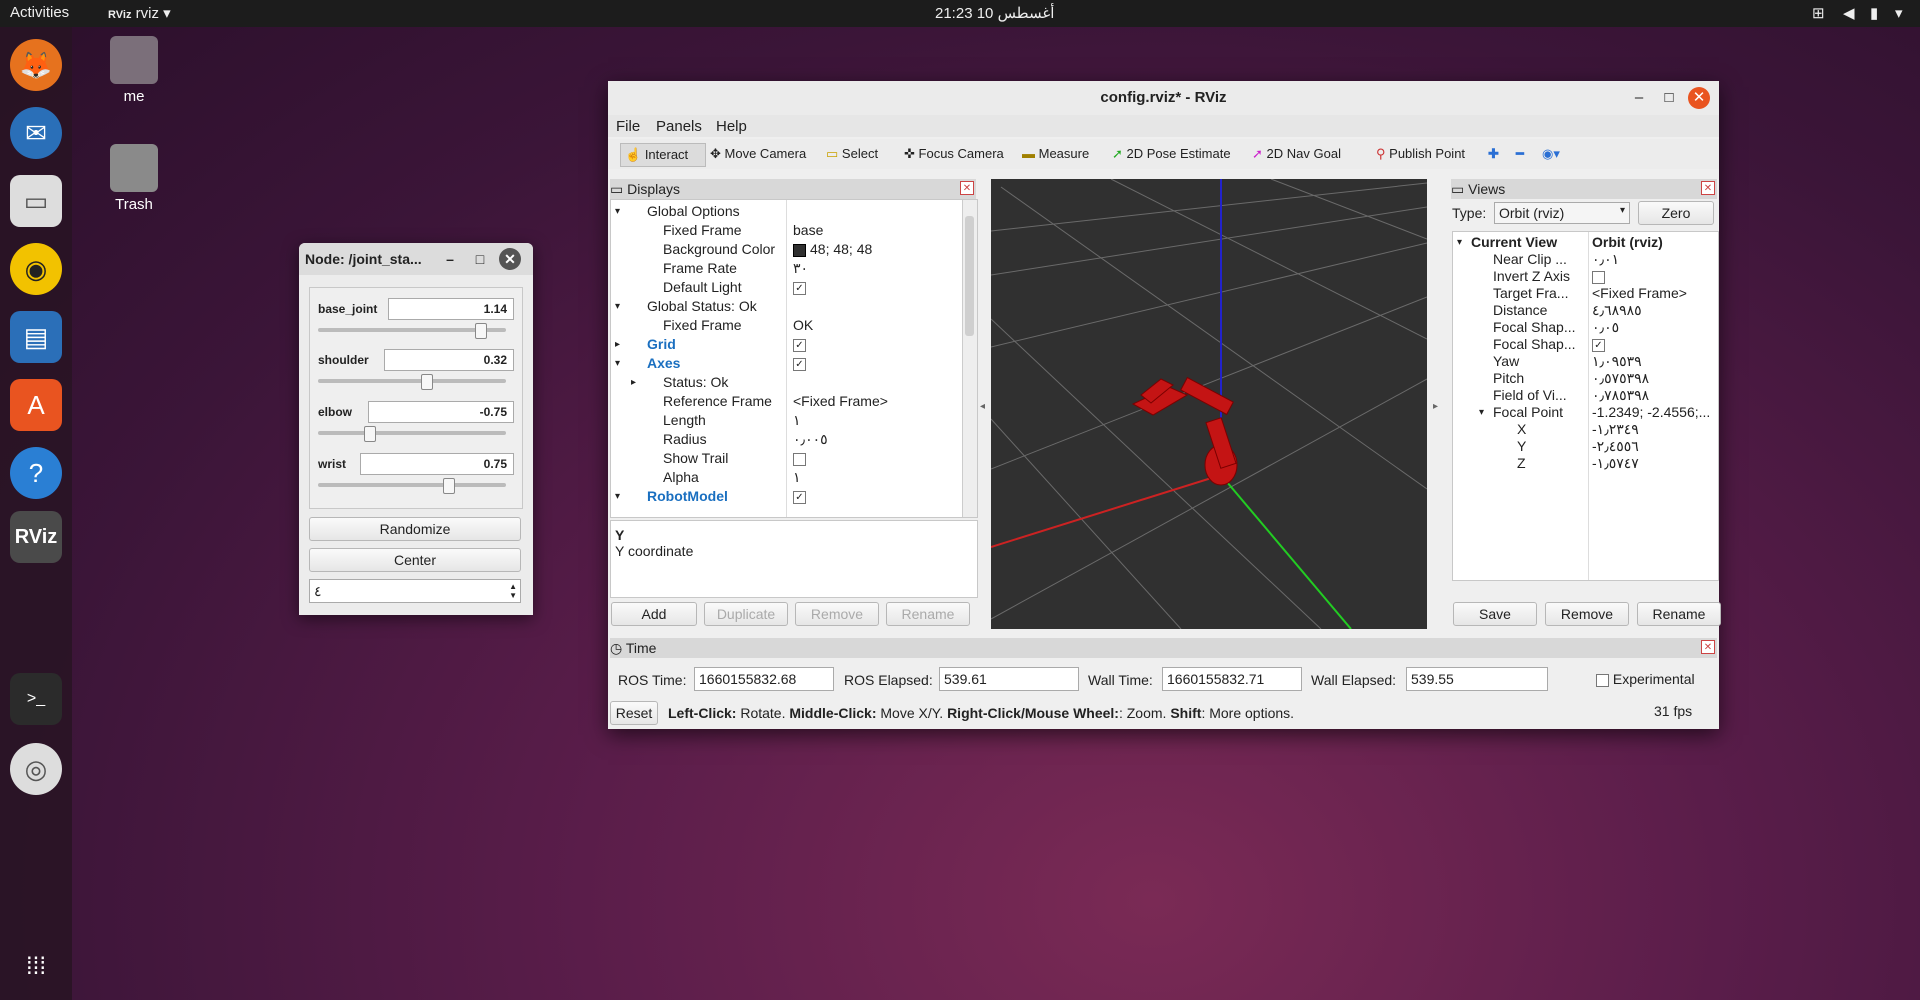 Image resolution: width=1920 pixels, height=1000 pixels. I want to click on displays-close-icon: ✕, so click(967, 188).